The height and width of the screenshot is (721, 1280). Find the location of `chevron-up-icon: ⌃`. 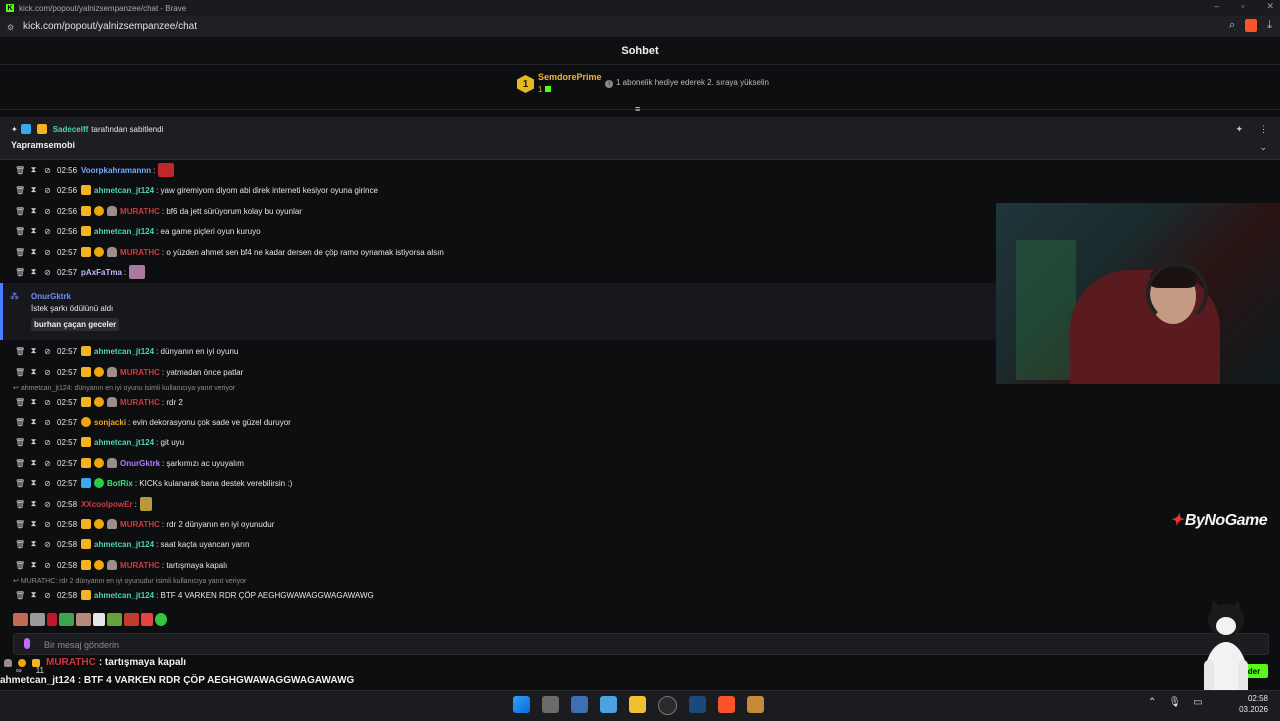

chevron-up-icon: ⌃ is located at coordinates (1152, 702).